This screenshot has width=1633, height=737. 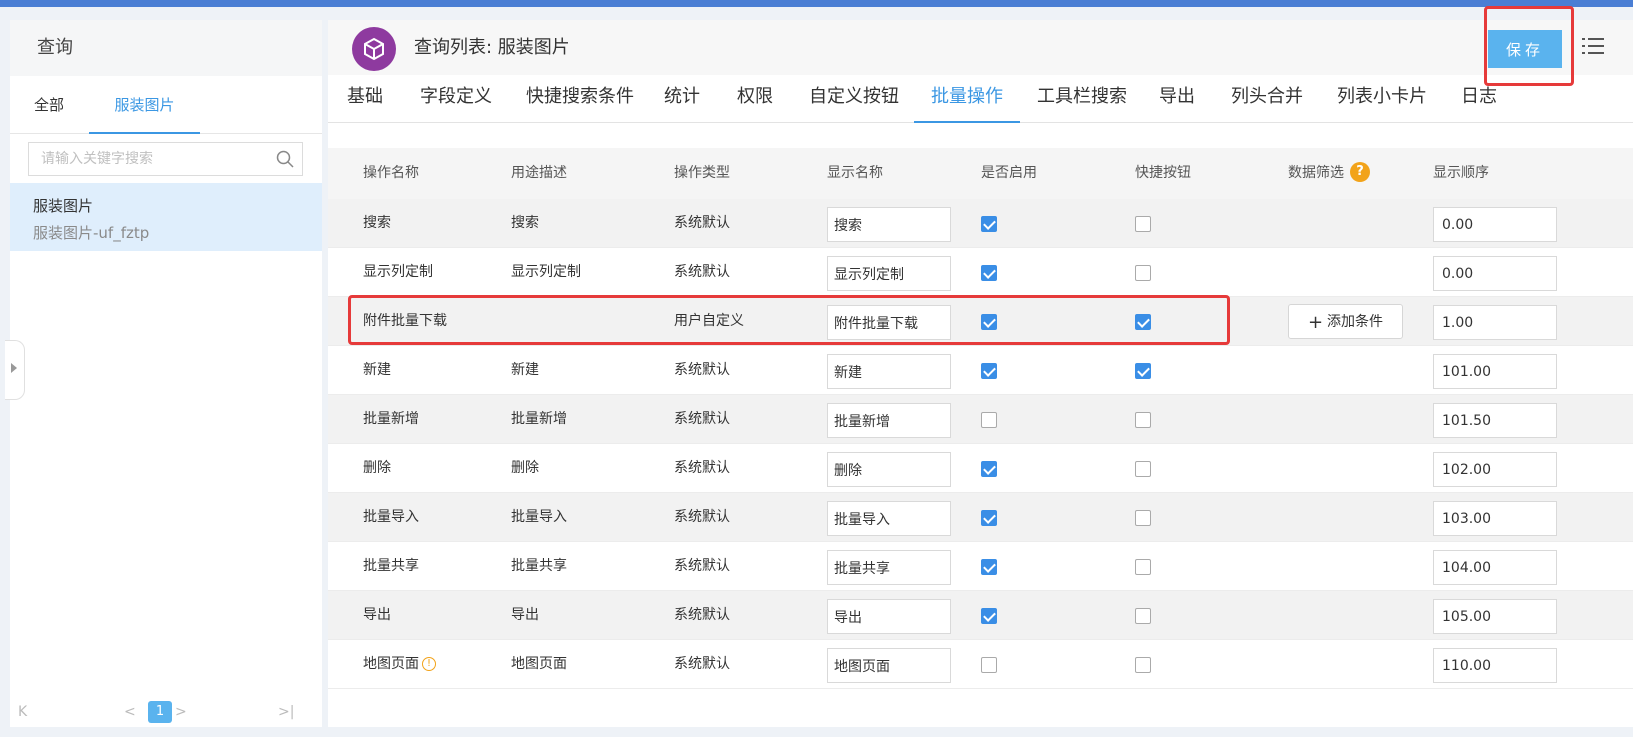 What do you see at coordinates (1267, 99) in the screenshot?
I see `tab-header-merge: 列头合并` at bounding box center [1267, 99].